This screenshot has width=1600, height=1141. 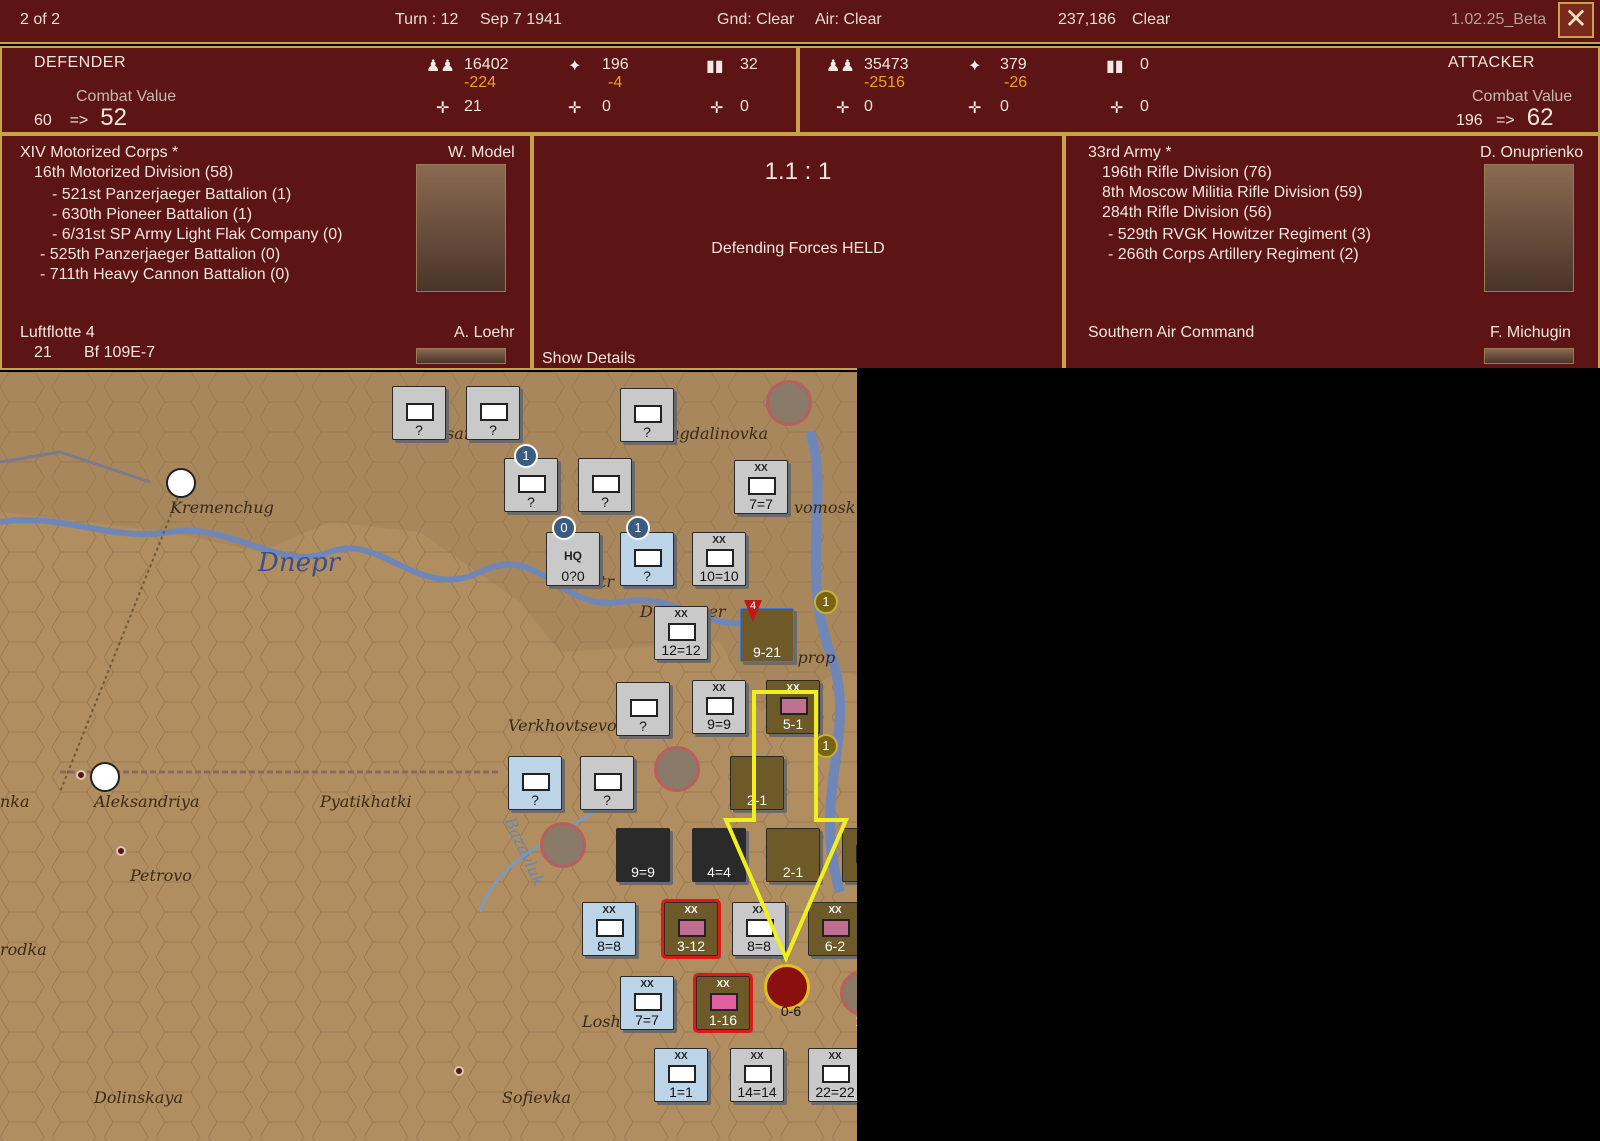 I want to click on attacker-guns: 379, so click(x=1013, y=64).